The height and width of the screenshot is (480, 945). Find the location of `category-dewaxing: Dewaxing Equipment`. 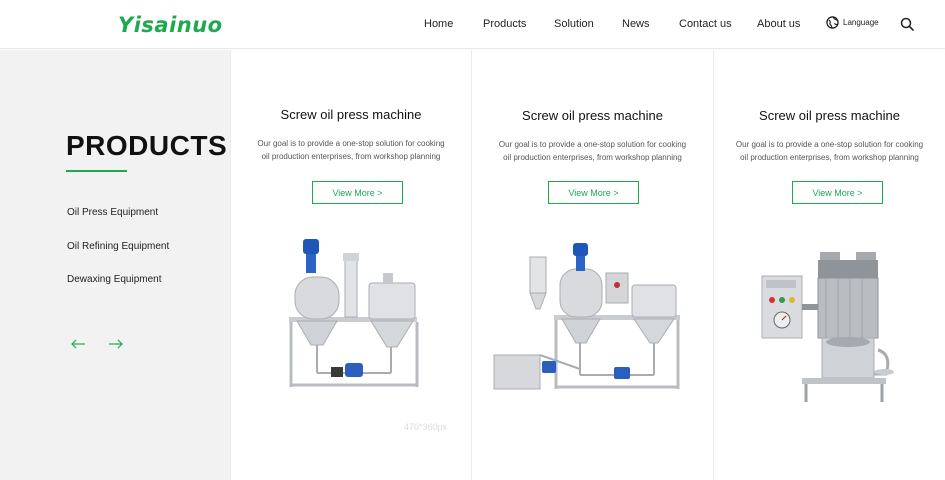

category-dewaxing: Dewaxing Equipment is located at coordinates (114, 279).